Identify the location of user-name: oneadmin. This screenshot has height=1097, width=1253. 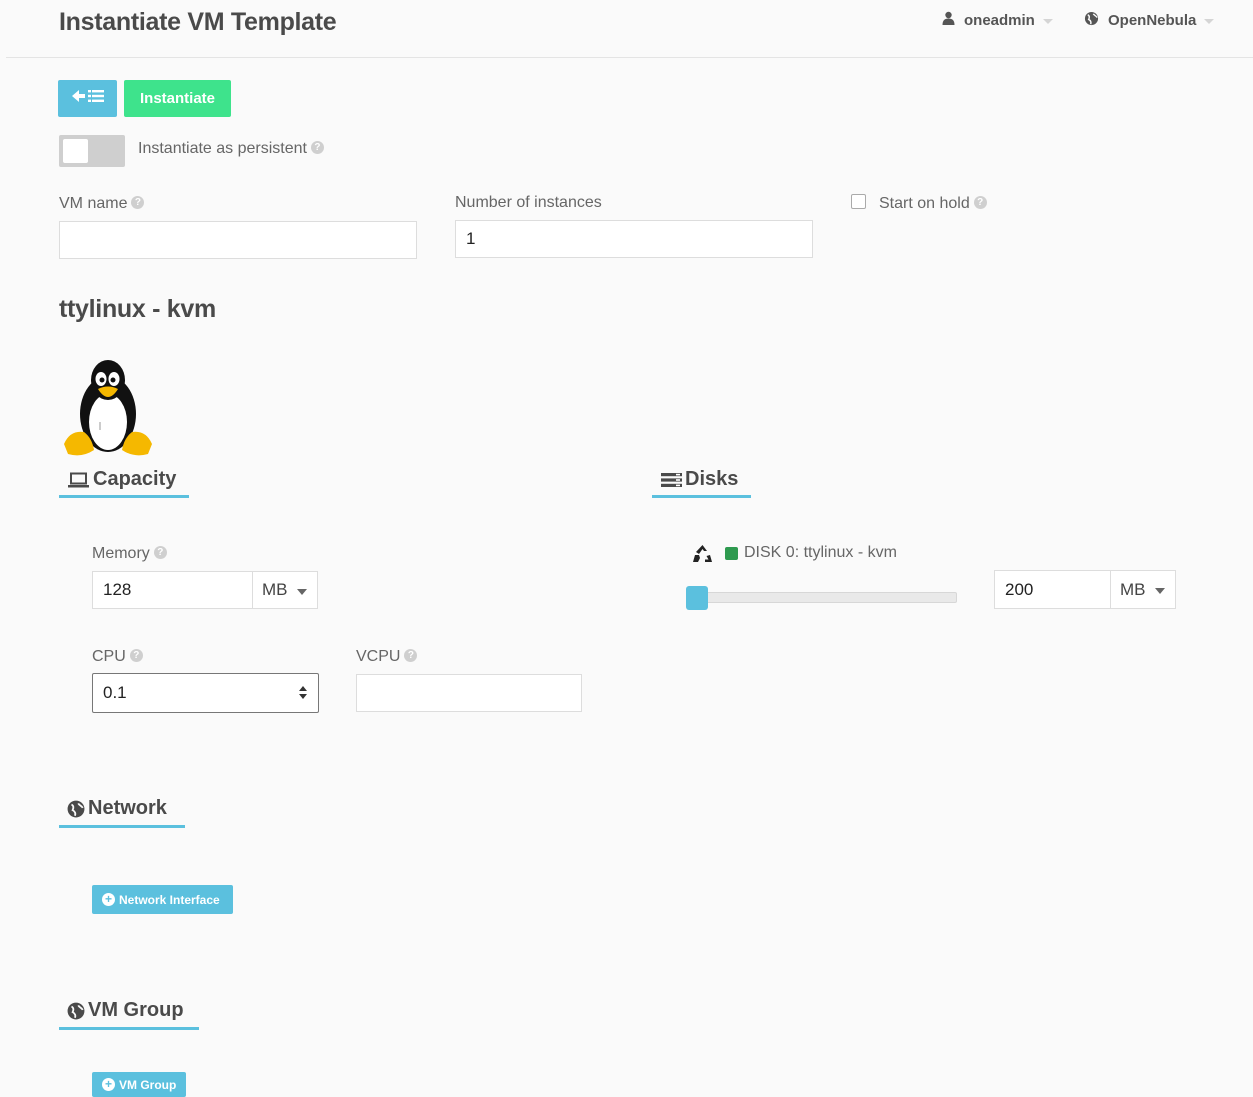
(999, 20).